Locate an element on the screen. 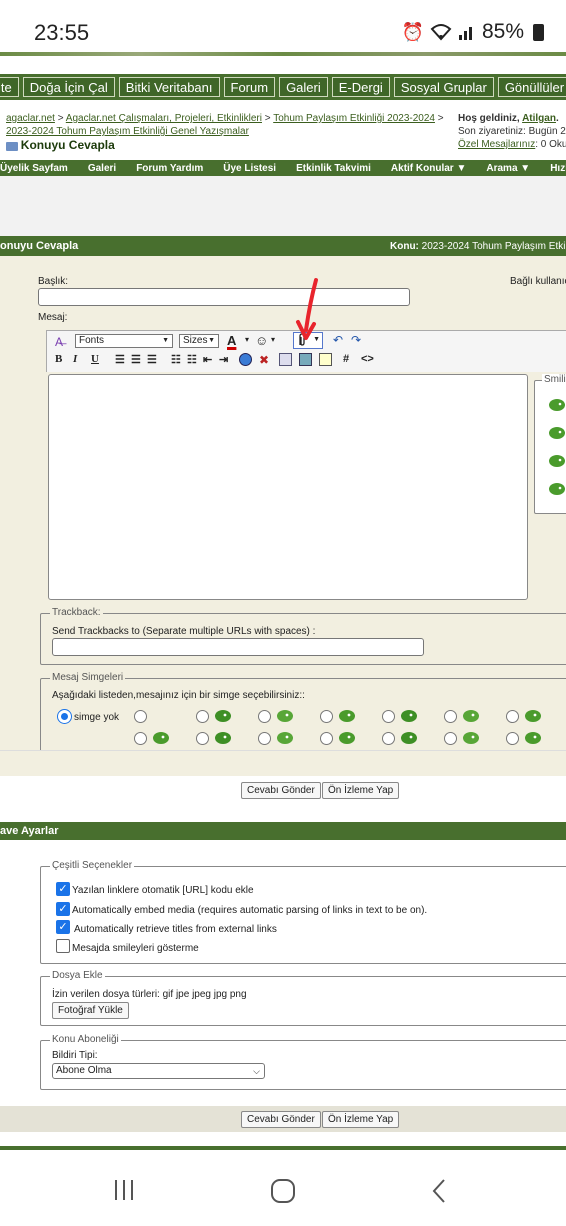 This screenshot has height=1226, width=566. settings-header: ave Ayarlar is located at coordinates (283, 831).